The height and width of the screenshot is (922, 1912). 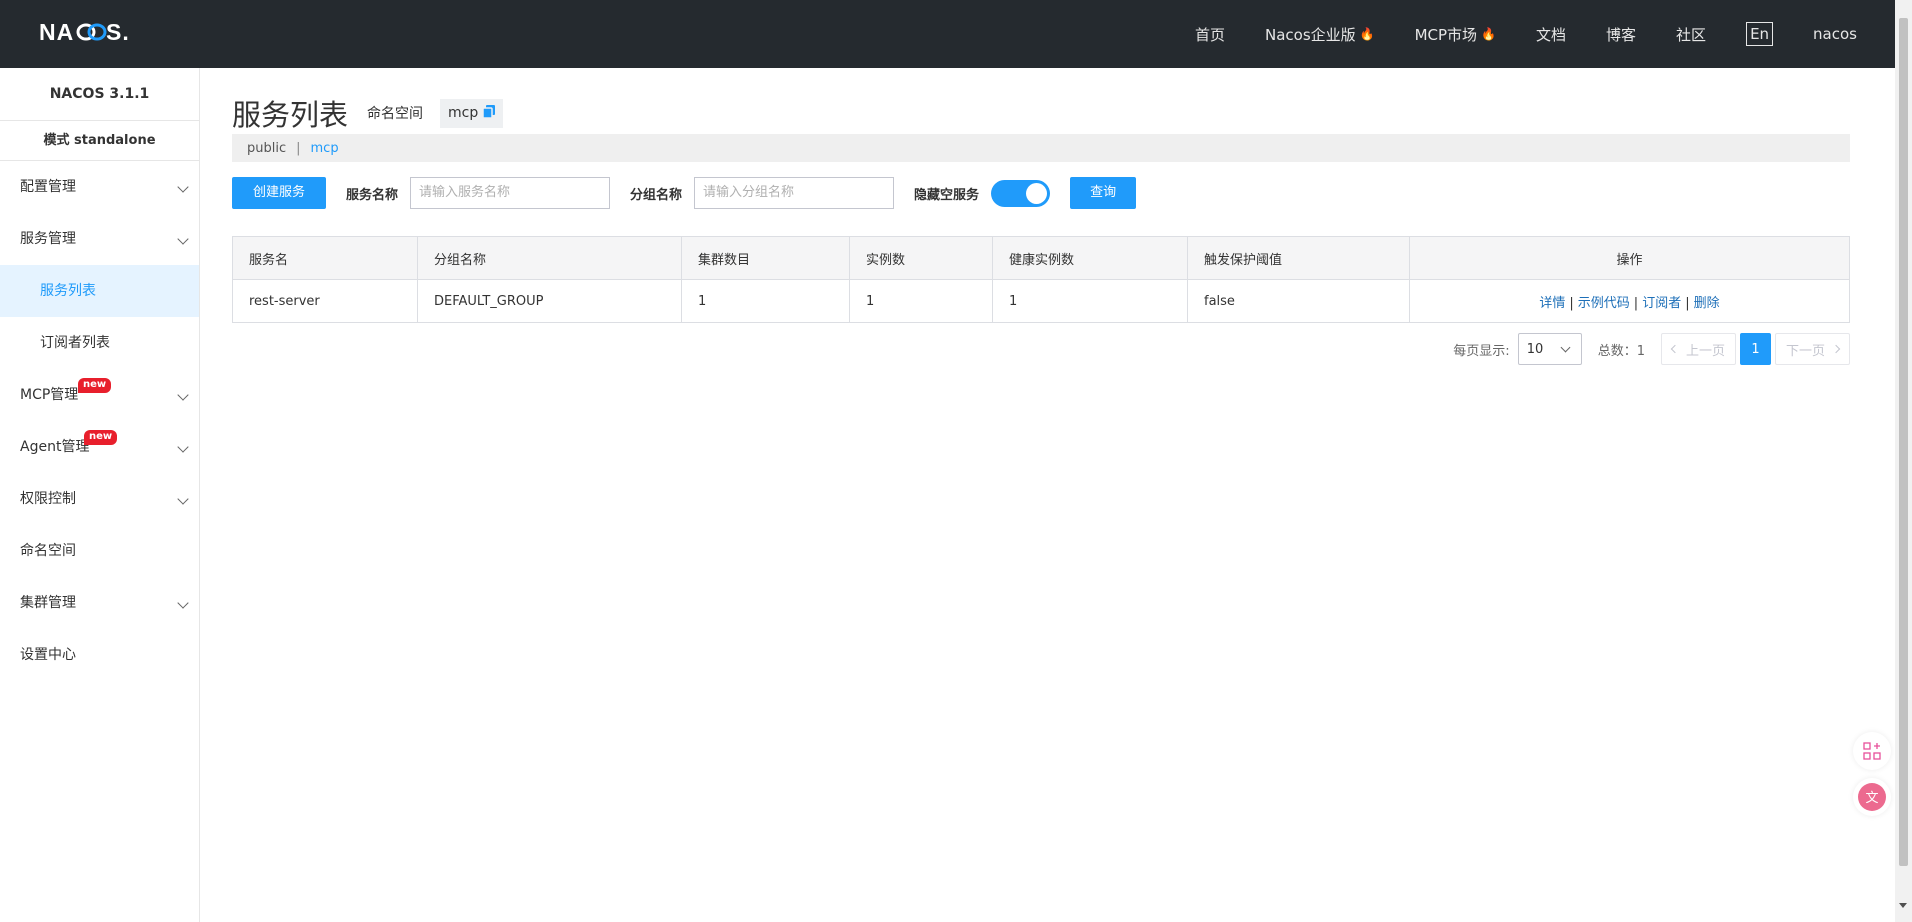 What do you see at coordinates (1705, 351) in the screenshot?
I see `prev-page-label: 上一页` at bounding box center [1705, 351].